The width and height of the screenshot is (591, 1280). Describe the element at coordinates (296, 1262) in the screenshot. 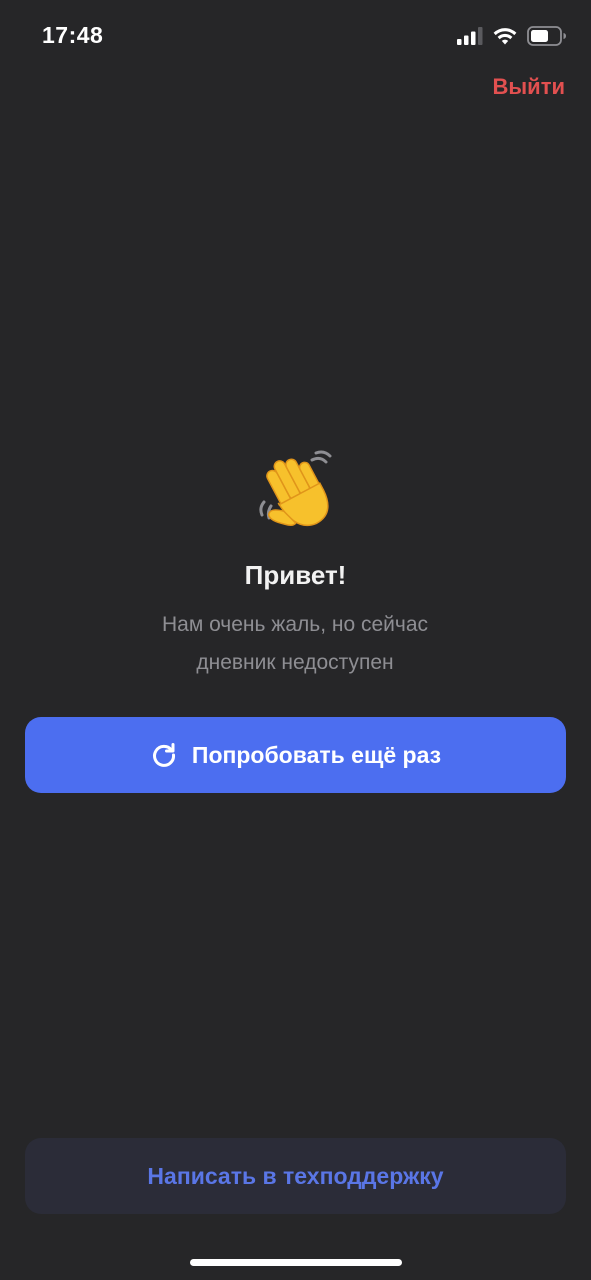

I see `home-indicator` at that location.